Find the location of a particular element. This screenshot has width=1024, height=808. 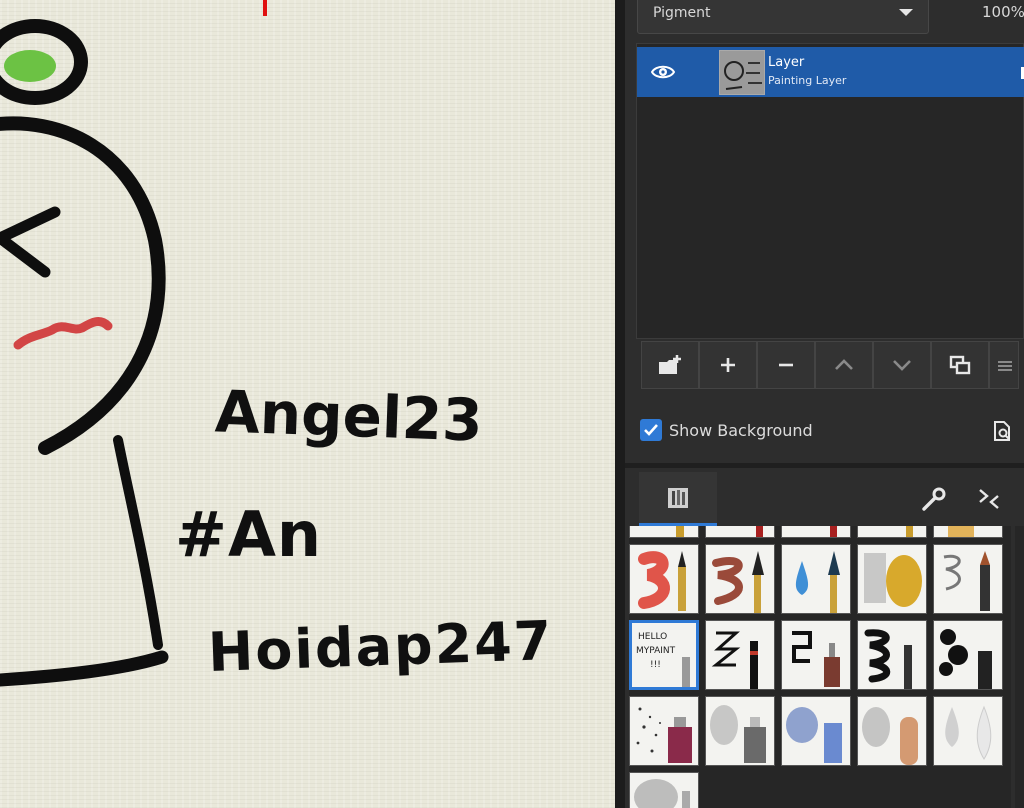

brush-group-icon is located at coordinates (678, 497).